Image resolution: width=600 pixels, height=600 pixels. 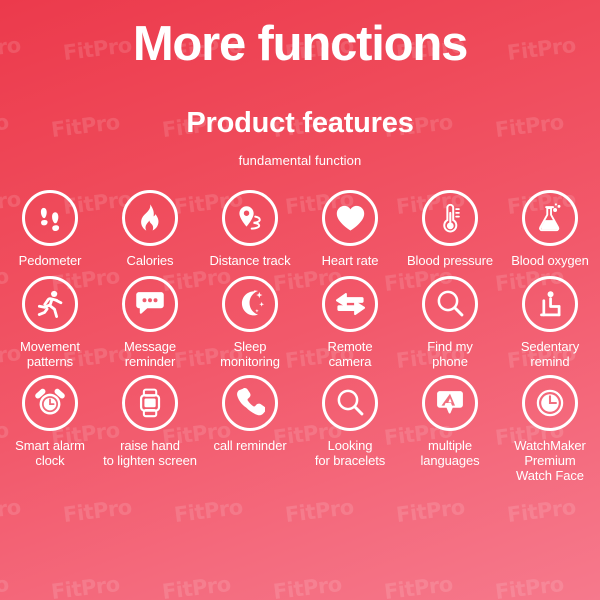 What do you see at coordinates (250, 260) in the screenshot?
I see `feature-label: Distance track` at bounding box center [250, 260].